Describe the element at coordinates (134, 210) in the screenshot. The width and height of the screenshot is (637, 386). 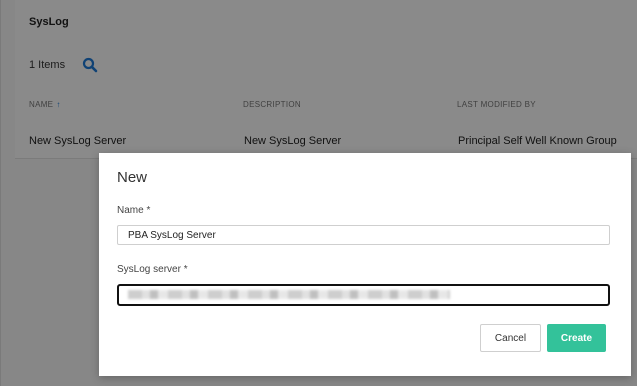
I see `name-field-label: Name *` at that location.